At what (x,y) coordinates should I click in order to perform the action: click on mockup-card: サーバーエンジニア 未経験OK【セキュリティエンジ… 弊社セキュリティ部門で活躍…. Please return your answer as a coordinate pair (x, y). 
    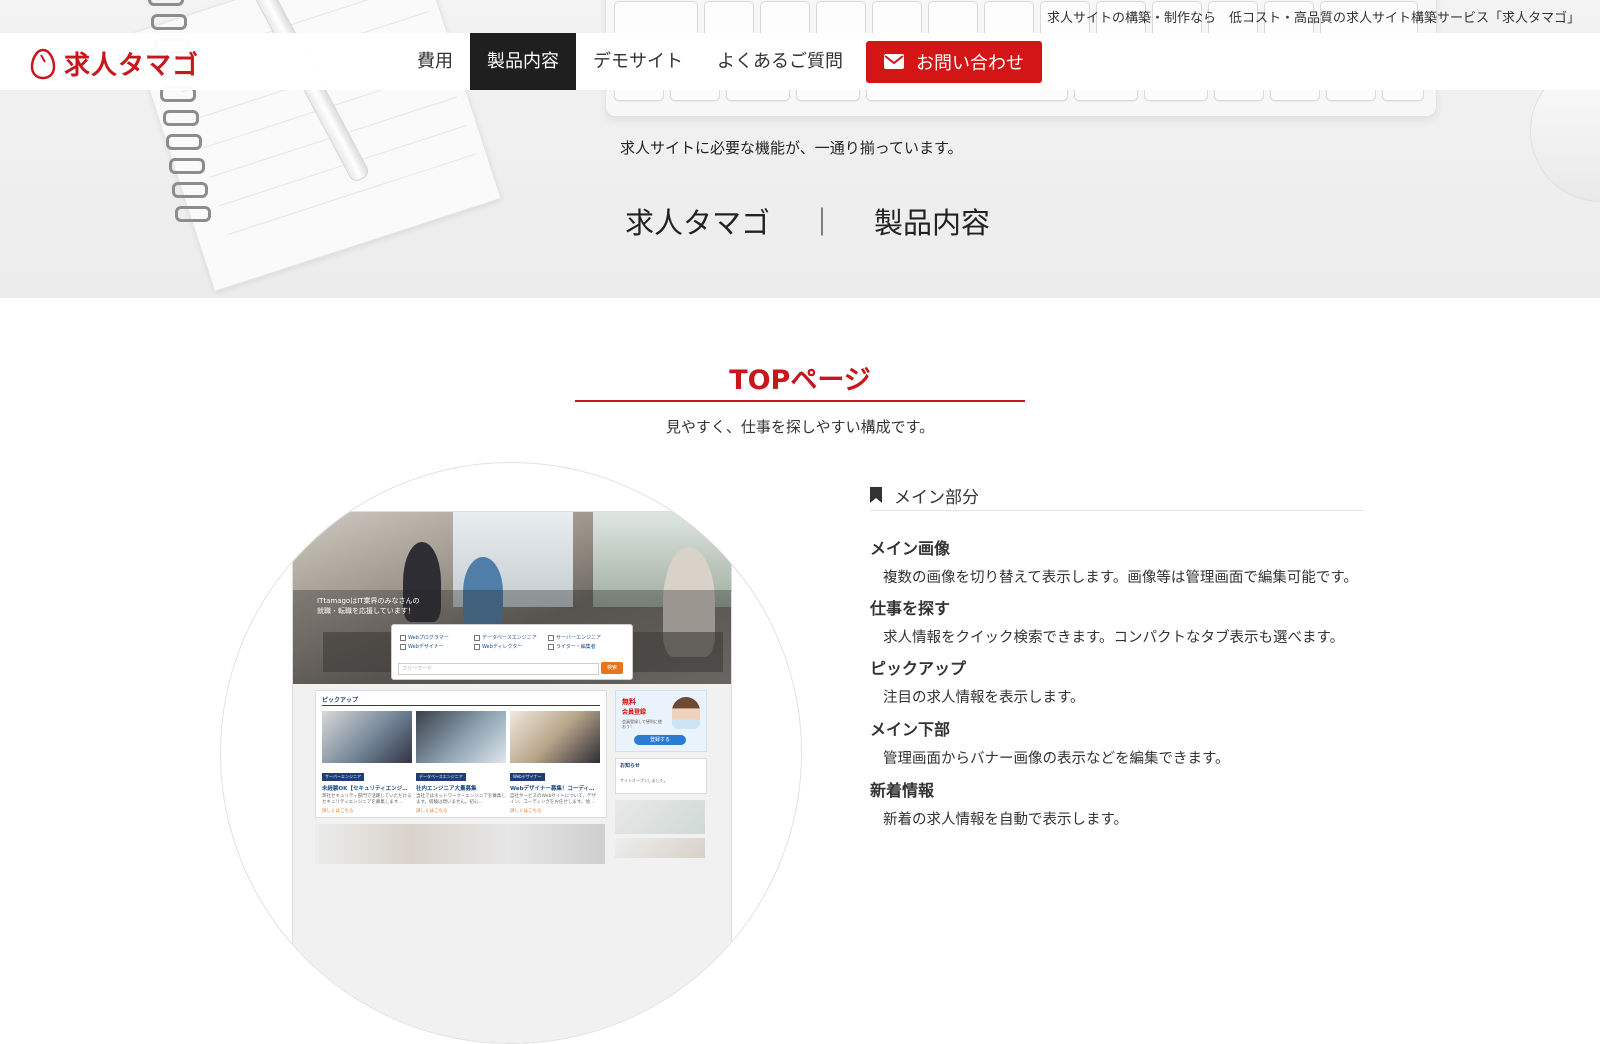
    Looking at the image, I should click on (367, 762).